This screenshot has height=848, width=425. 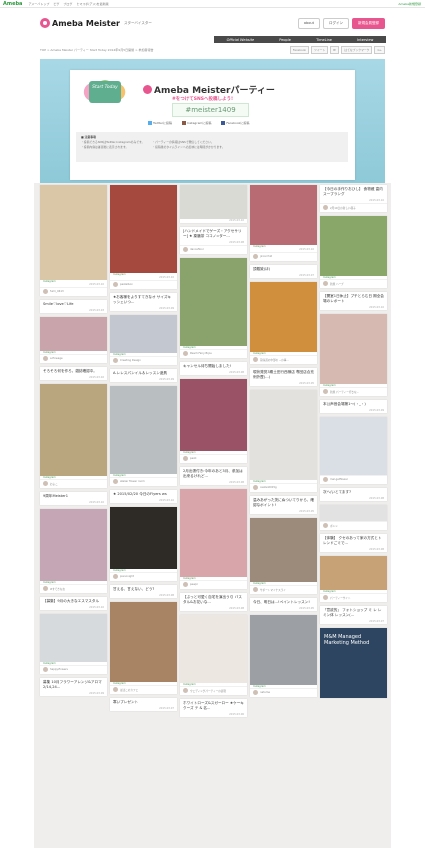 What do you see at coordinates (353, 283) in the screenshot?
I see `post-author: 新規 ハーブ` at bounding box center [353, 283].